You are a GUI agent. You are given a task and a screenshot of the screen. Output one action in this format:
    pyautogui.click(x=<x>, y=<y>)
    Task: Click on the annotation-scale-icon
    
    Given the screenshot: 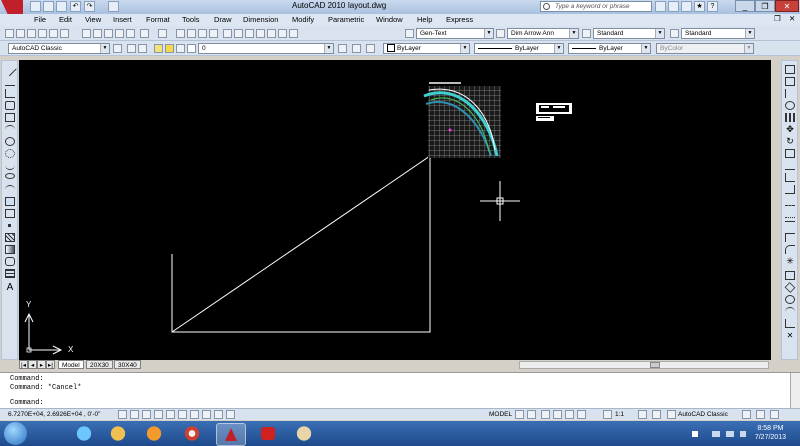 What is the action you would take?
    pyautogui.click(x=607, y=414)
    